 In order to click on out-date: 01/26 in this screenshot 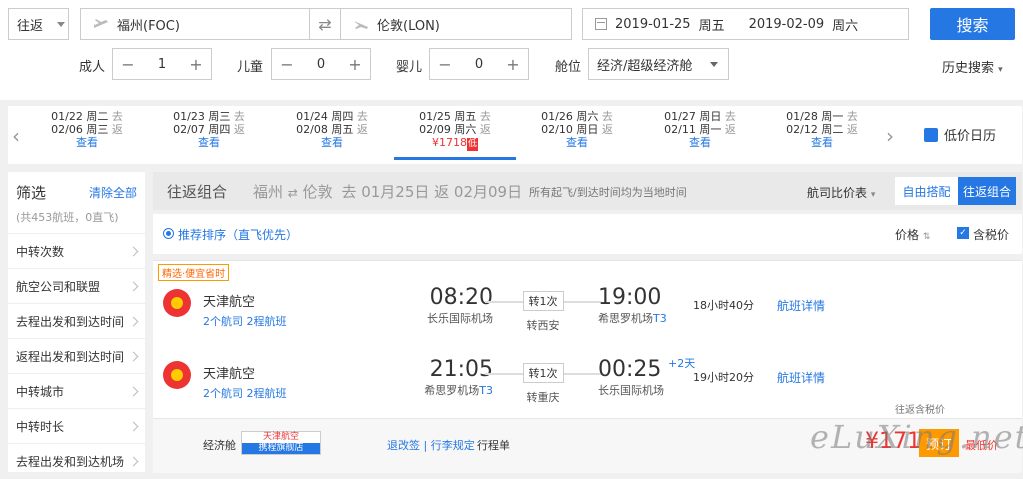, I will do `click(557, 116)`.